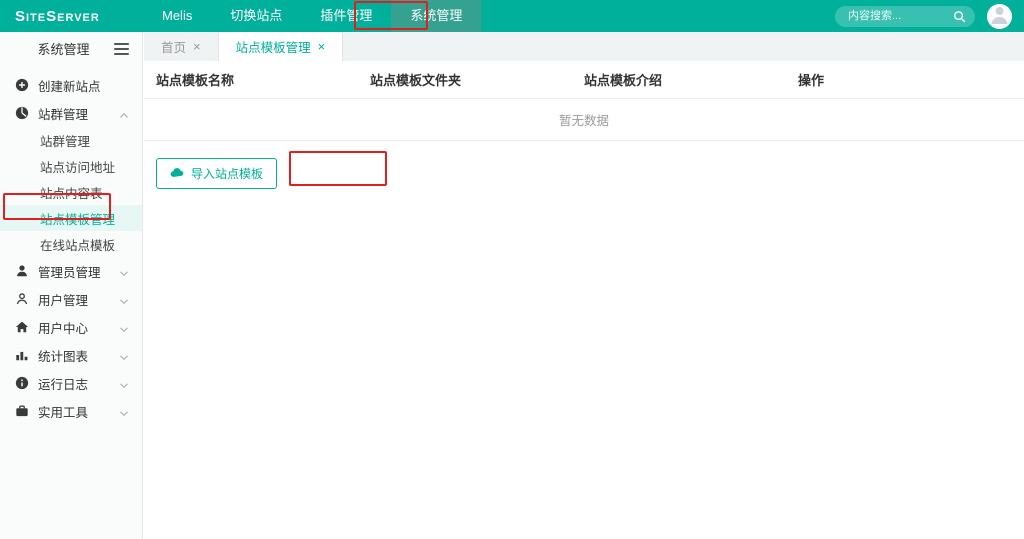  Describe the element at coordinates (78, 219) in the screenshot. I see `sidebar-item-label: 站点模板管理` at that location.